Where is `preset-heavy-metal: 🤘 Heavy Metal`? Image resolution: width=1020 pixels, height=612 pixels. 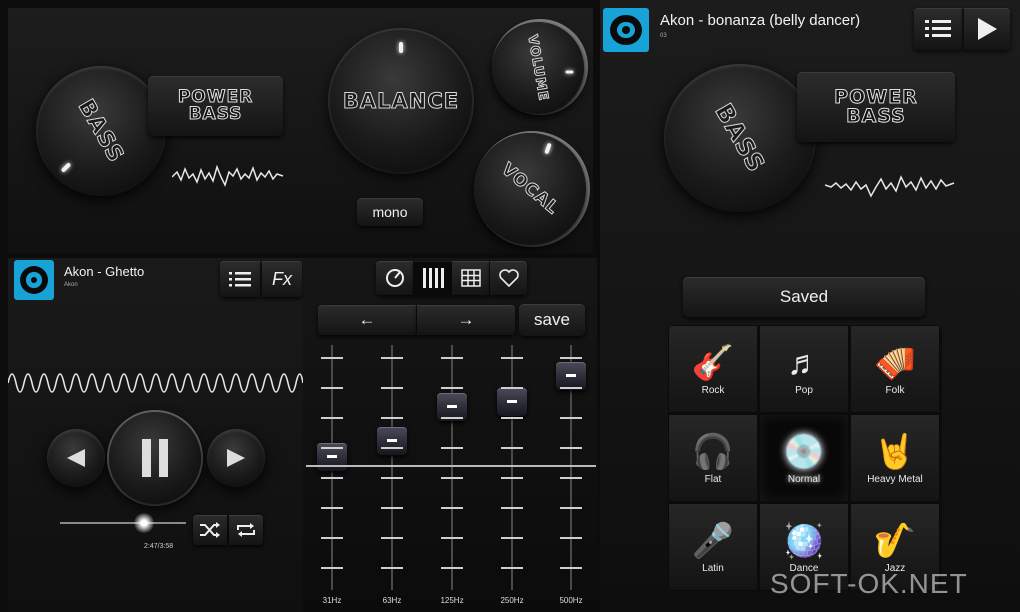
preset-heavy-metal: 🤘 Heavy Metal is located at coordinates (895, 458).